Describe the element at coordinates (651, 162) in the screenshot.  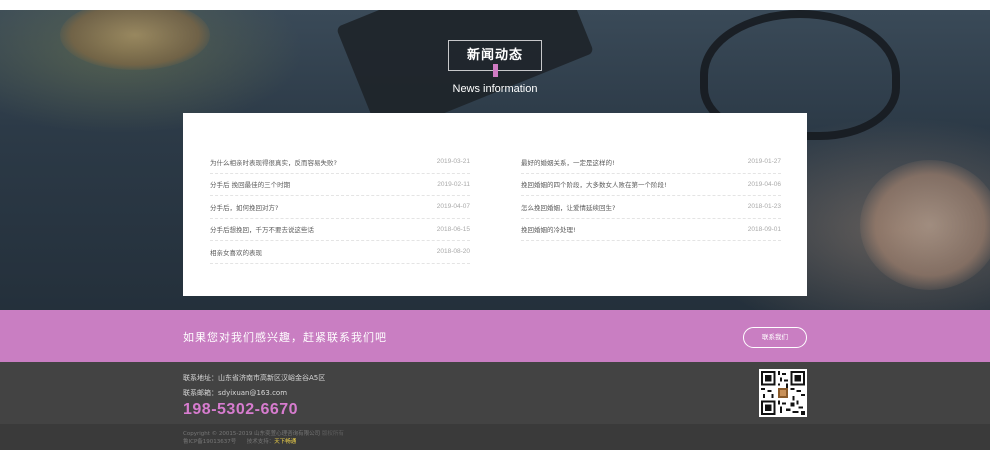
I see `news-item: 最好的婚姻关系，一定是这样的! 2019-01-27` at that location.